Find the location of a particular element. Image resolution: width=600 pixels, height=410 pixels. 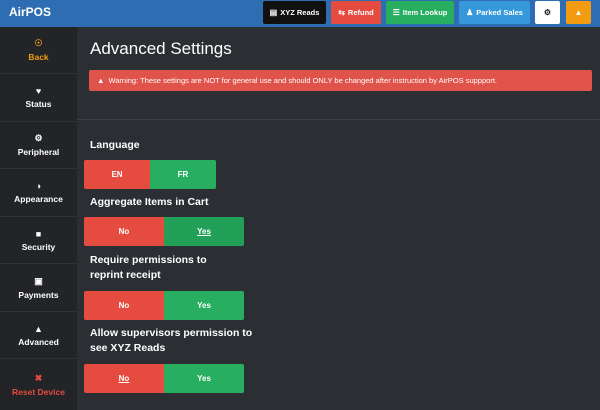

sidebar-item-label: Payments is located at coordinates (38, 294).